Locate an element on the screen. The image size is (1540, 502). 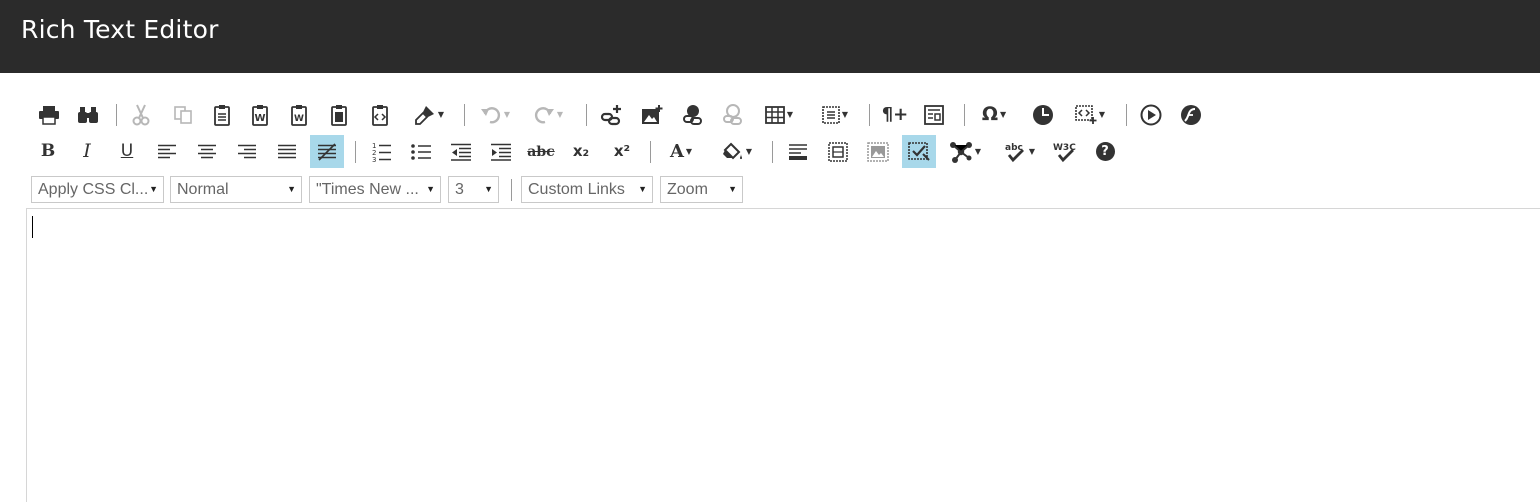
svg-text: 3 is located at coordinates (374, 159).